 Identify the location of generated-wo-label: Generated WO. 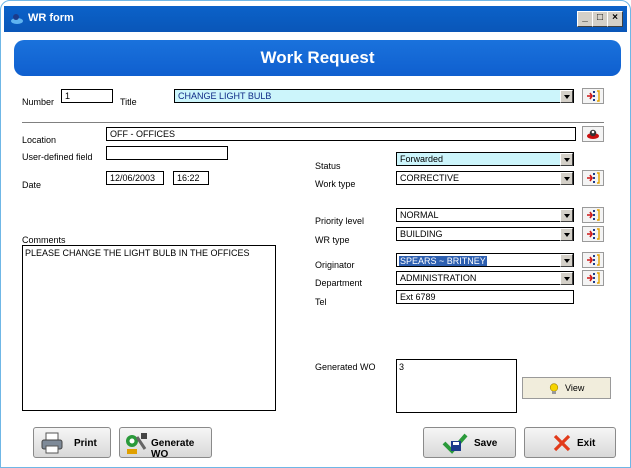
(345, 367).